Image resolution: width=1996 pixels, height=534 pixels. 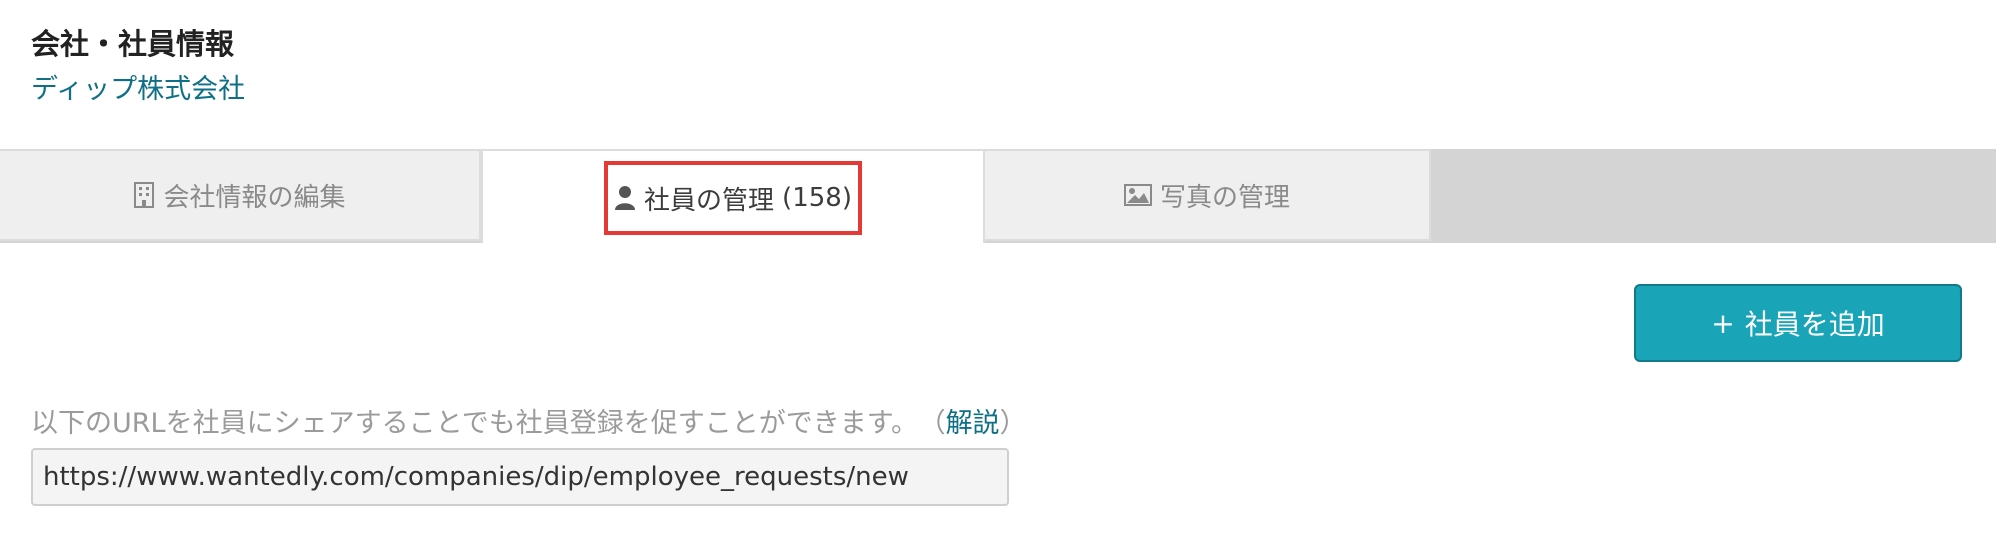 I want to click on user-icon, so click(x=625, y=198).